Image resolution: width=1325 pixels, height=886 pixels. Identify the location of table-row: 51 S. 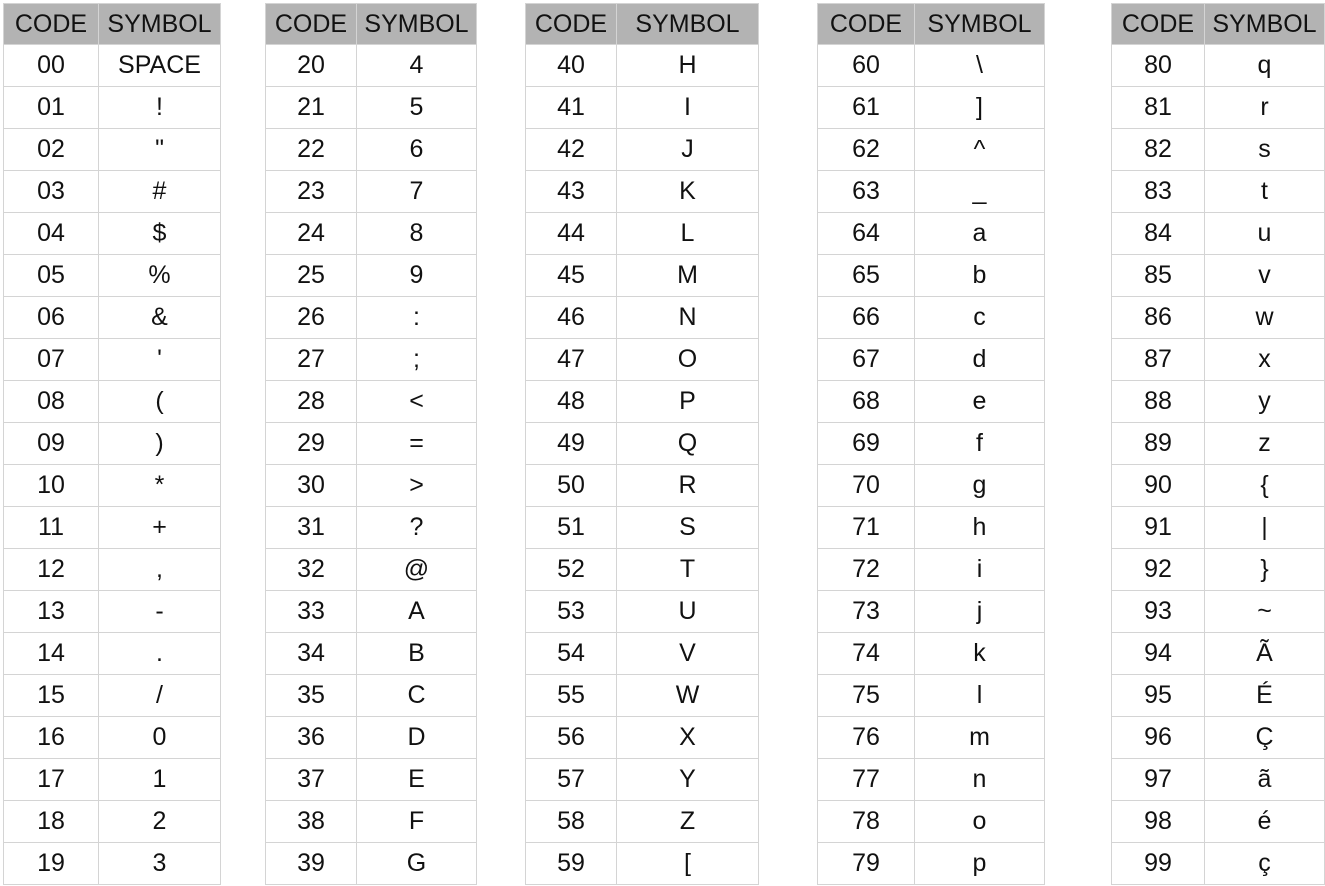
(642, 527).